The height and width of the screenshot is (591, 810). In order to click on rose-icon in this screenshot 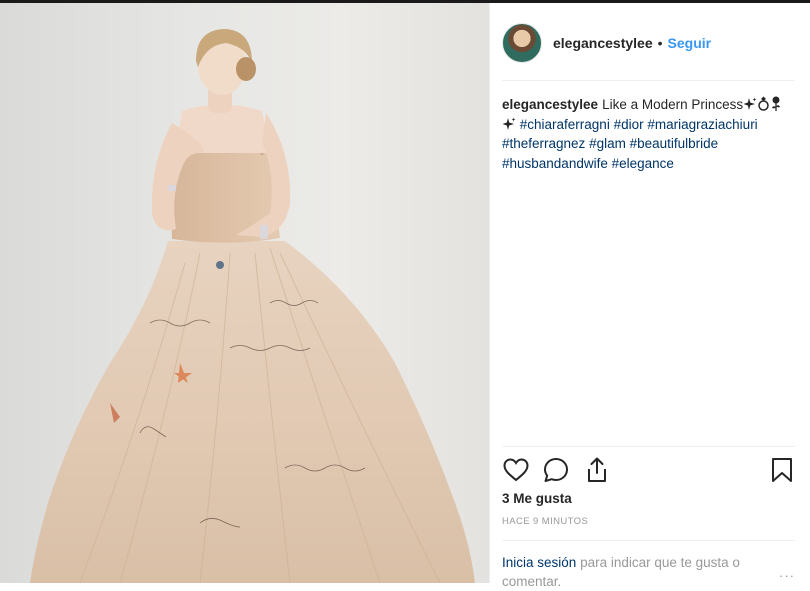, I will do `click(776, 103)`.